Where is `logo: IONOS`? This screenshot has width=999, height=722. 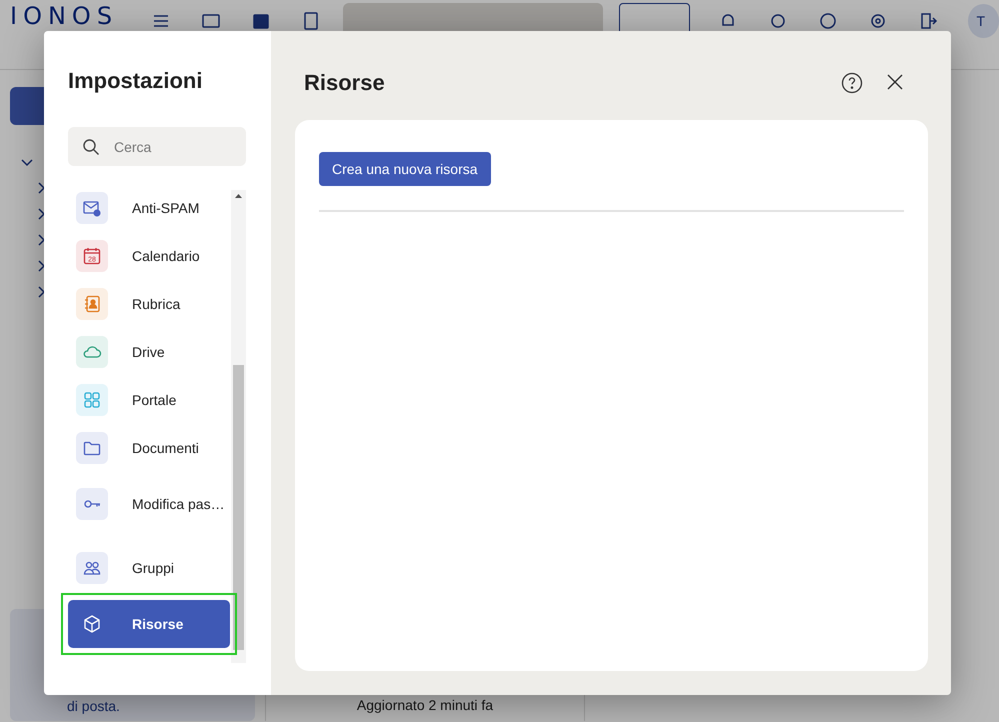
logo: IONOS is located at coordinates (68, 15).